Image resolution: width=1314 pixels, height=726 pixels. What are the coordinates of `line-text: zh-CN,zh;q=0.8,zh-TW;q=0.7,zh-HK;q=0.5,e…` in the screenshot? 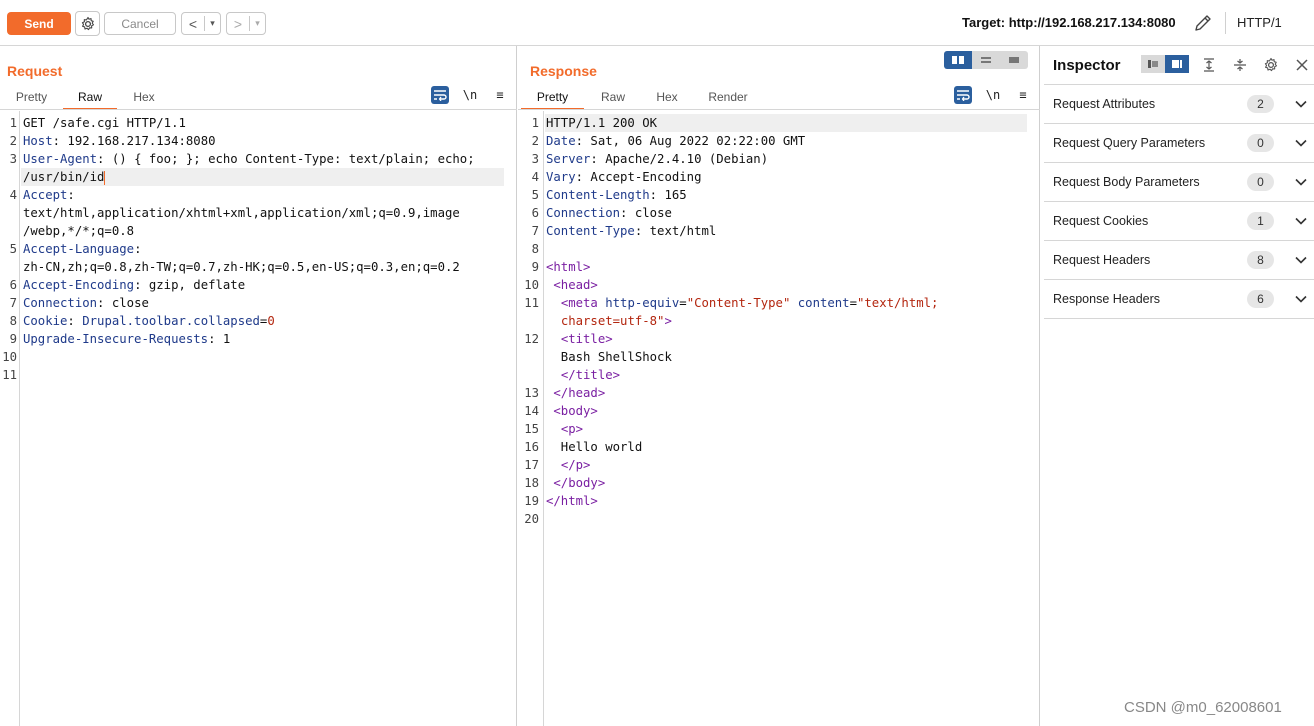 It's located at (241, 267).